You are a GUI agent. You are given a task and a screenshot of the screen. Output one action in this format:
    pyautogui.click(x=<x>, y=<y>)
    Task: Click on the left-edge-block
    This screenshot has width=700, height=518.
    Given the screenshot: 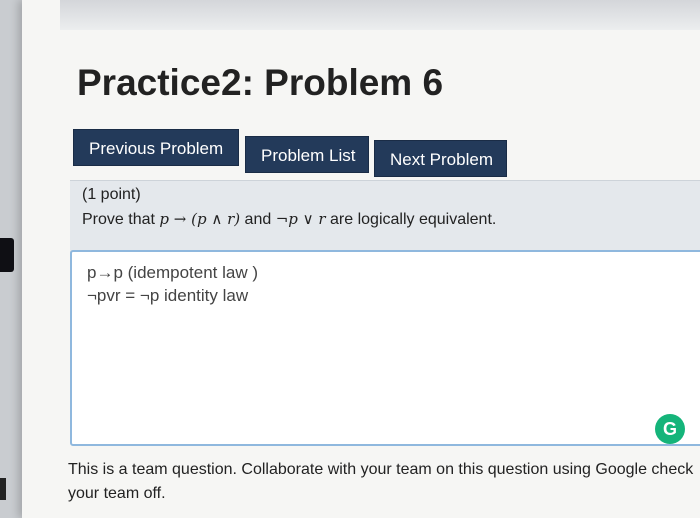 What is the action you would take?
    pyautogui.click(x=7, y=255)
    